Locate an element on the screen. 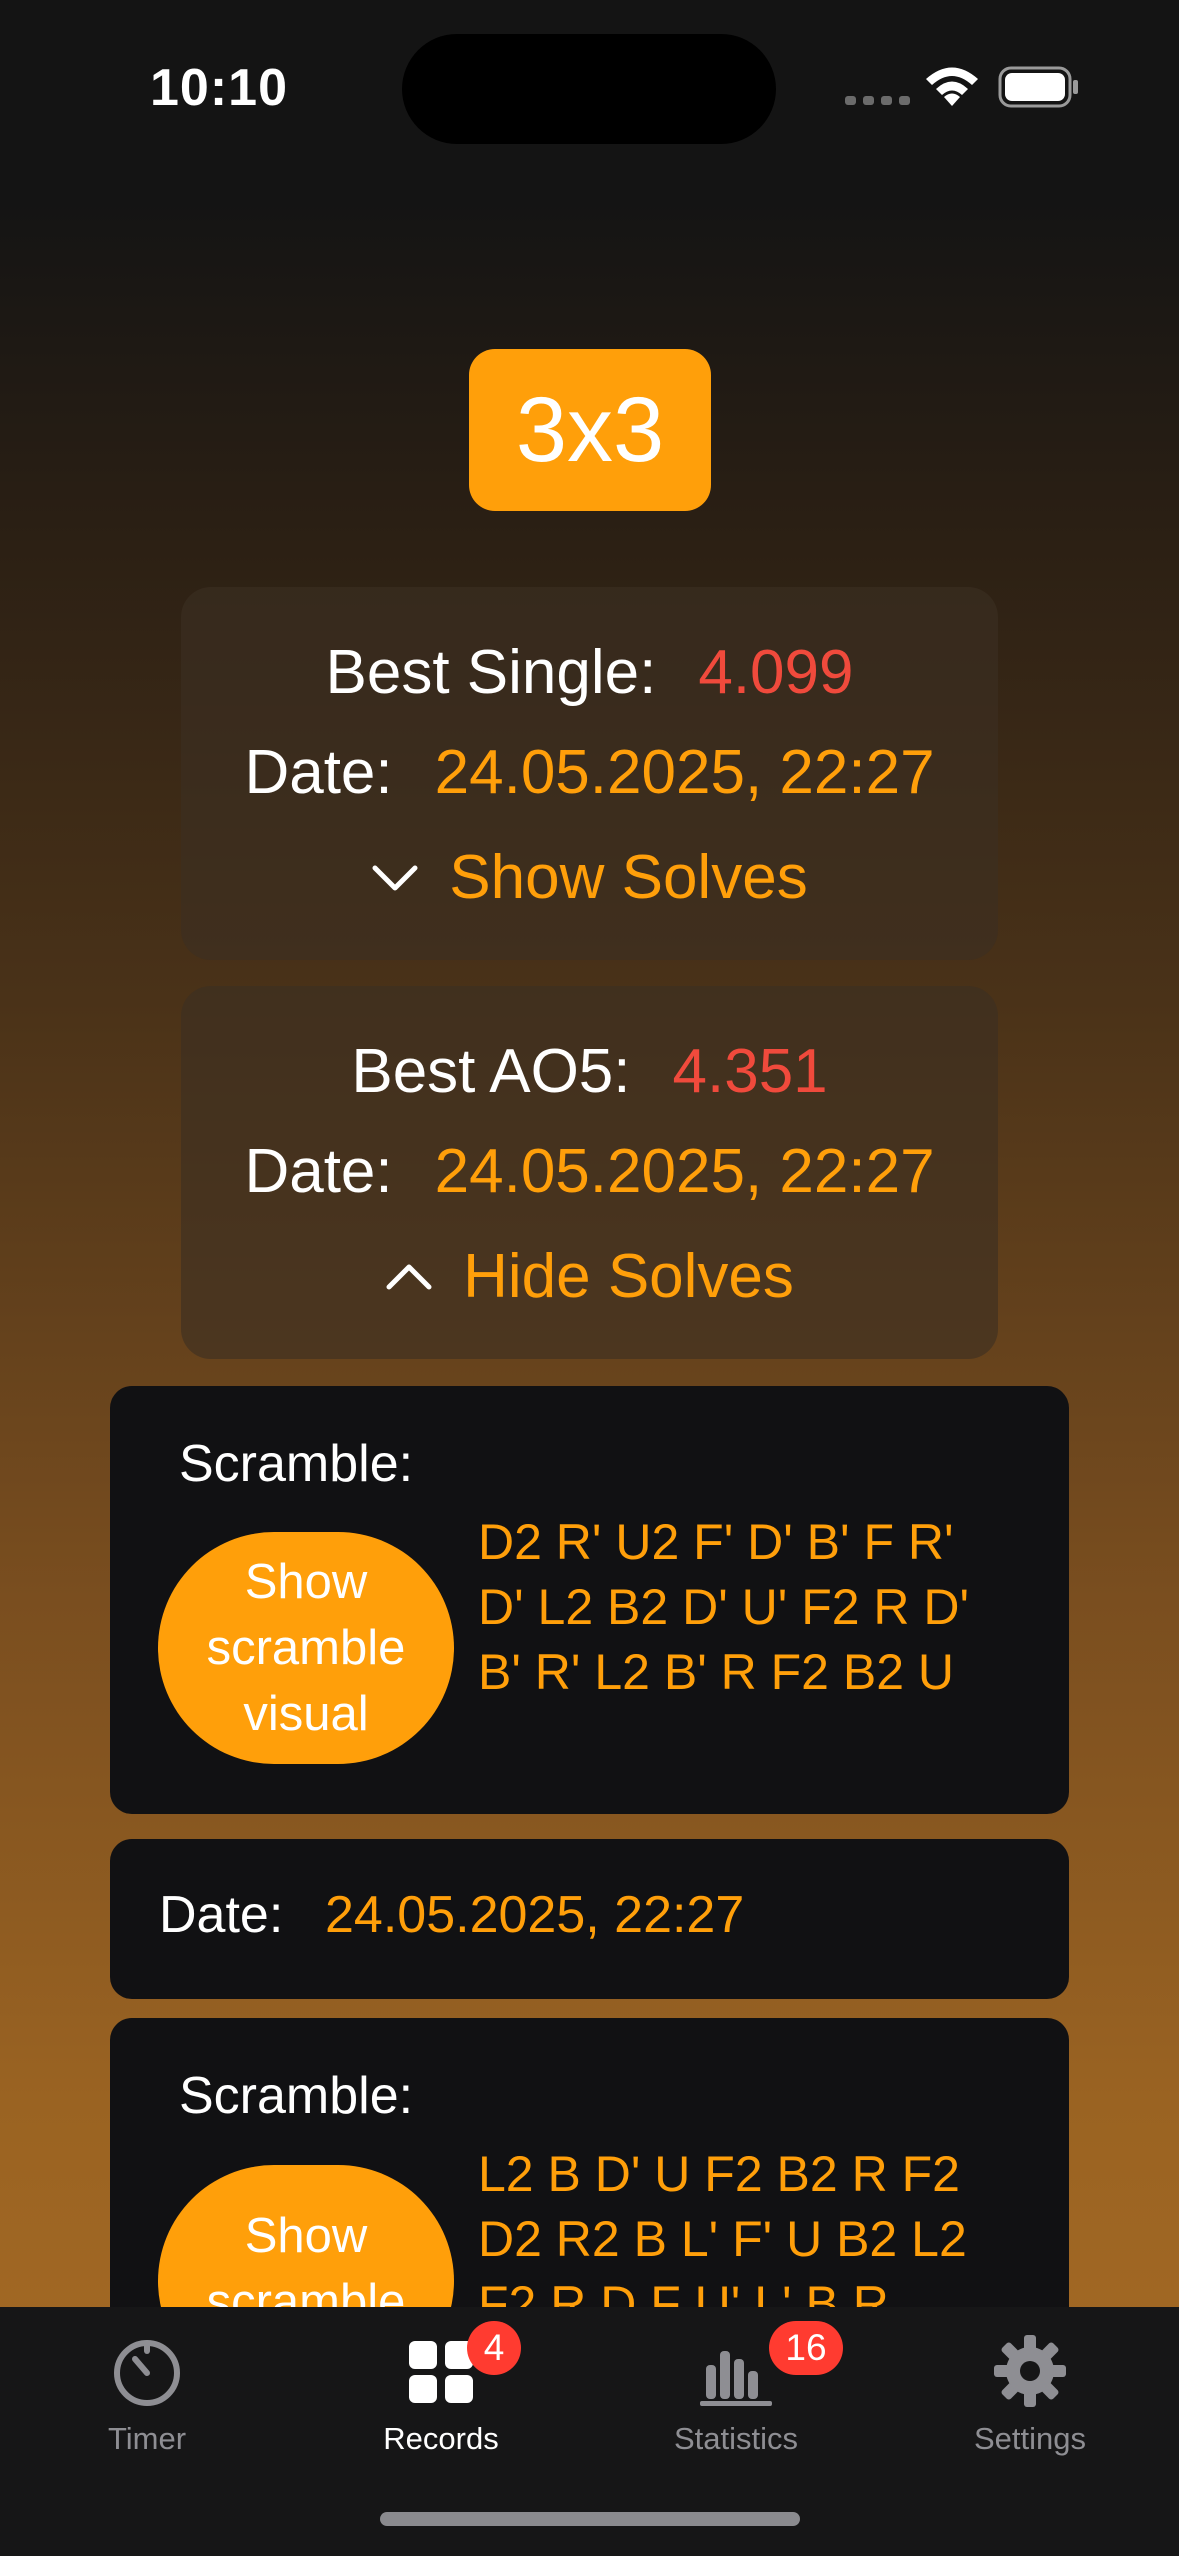  tab-settings: Settings is located at coordinates (1030, 2402).